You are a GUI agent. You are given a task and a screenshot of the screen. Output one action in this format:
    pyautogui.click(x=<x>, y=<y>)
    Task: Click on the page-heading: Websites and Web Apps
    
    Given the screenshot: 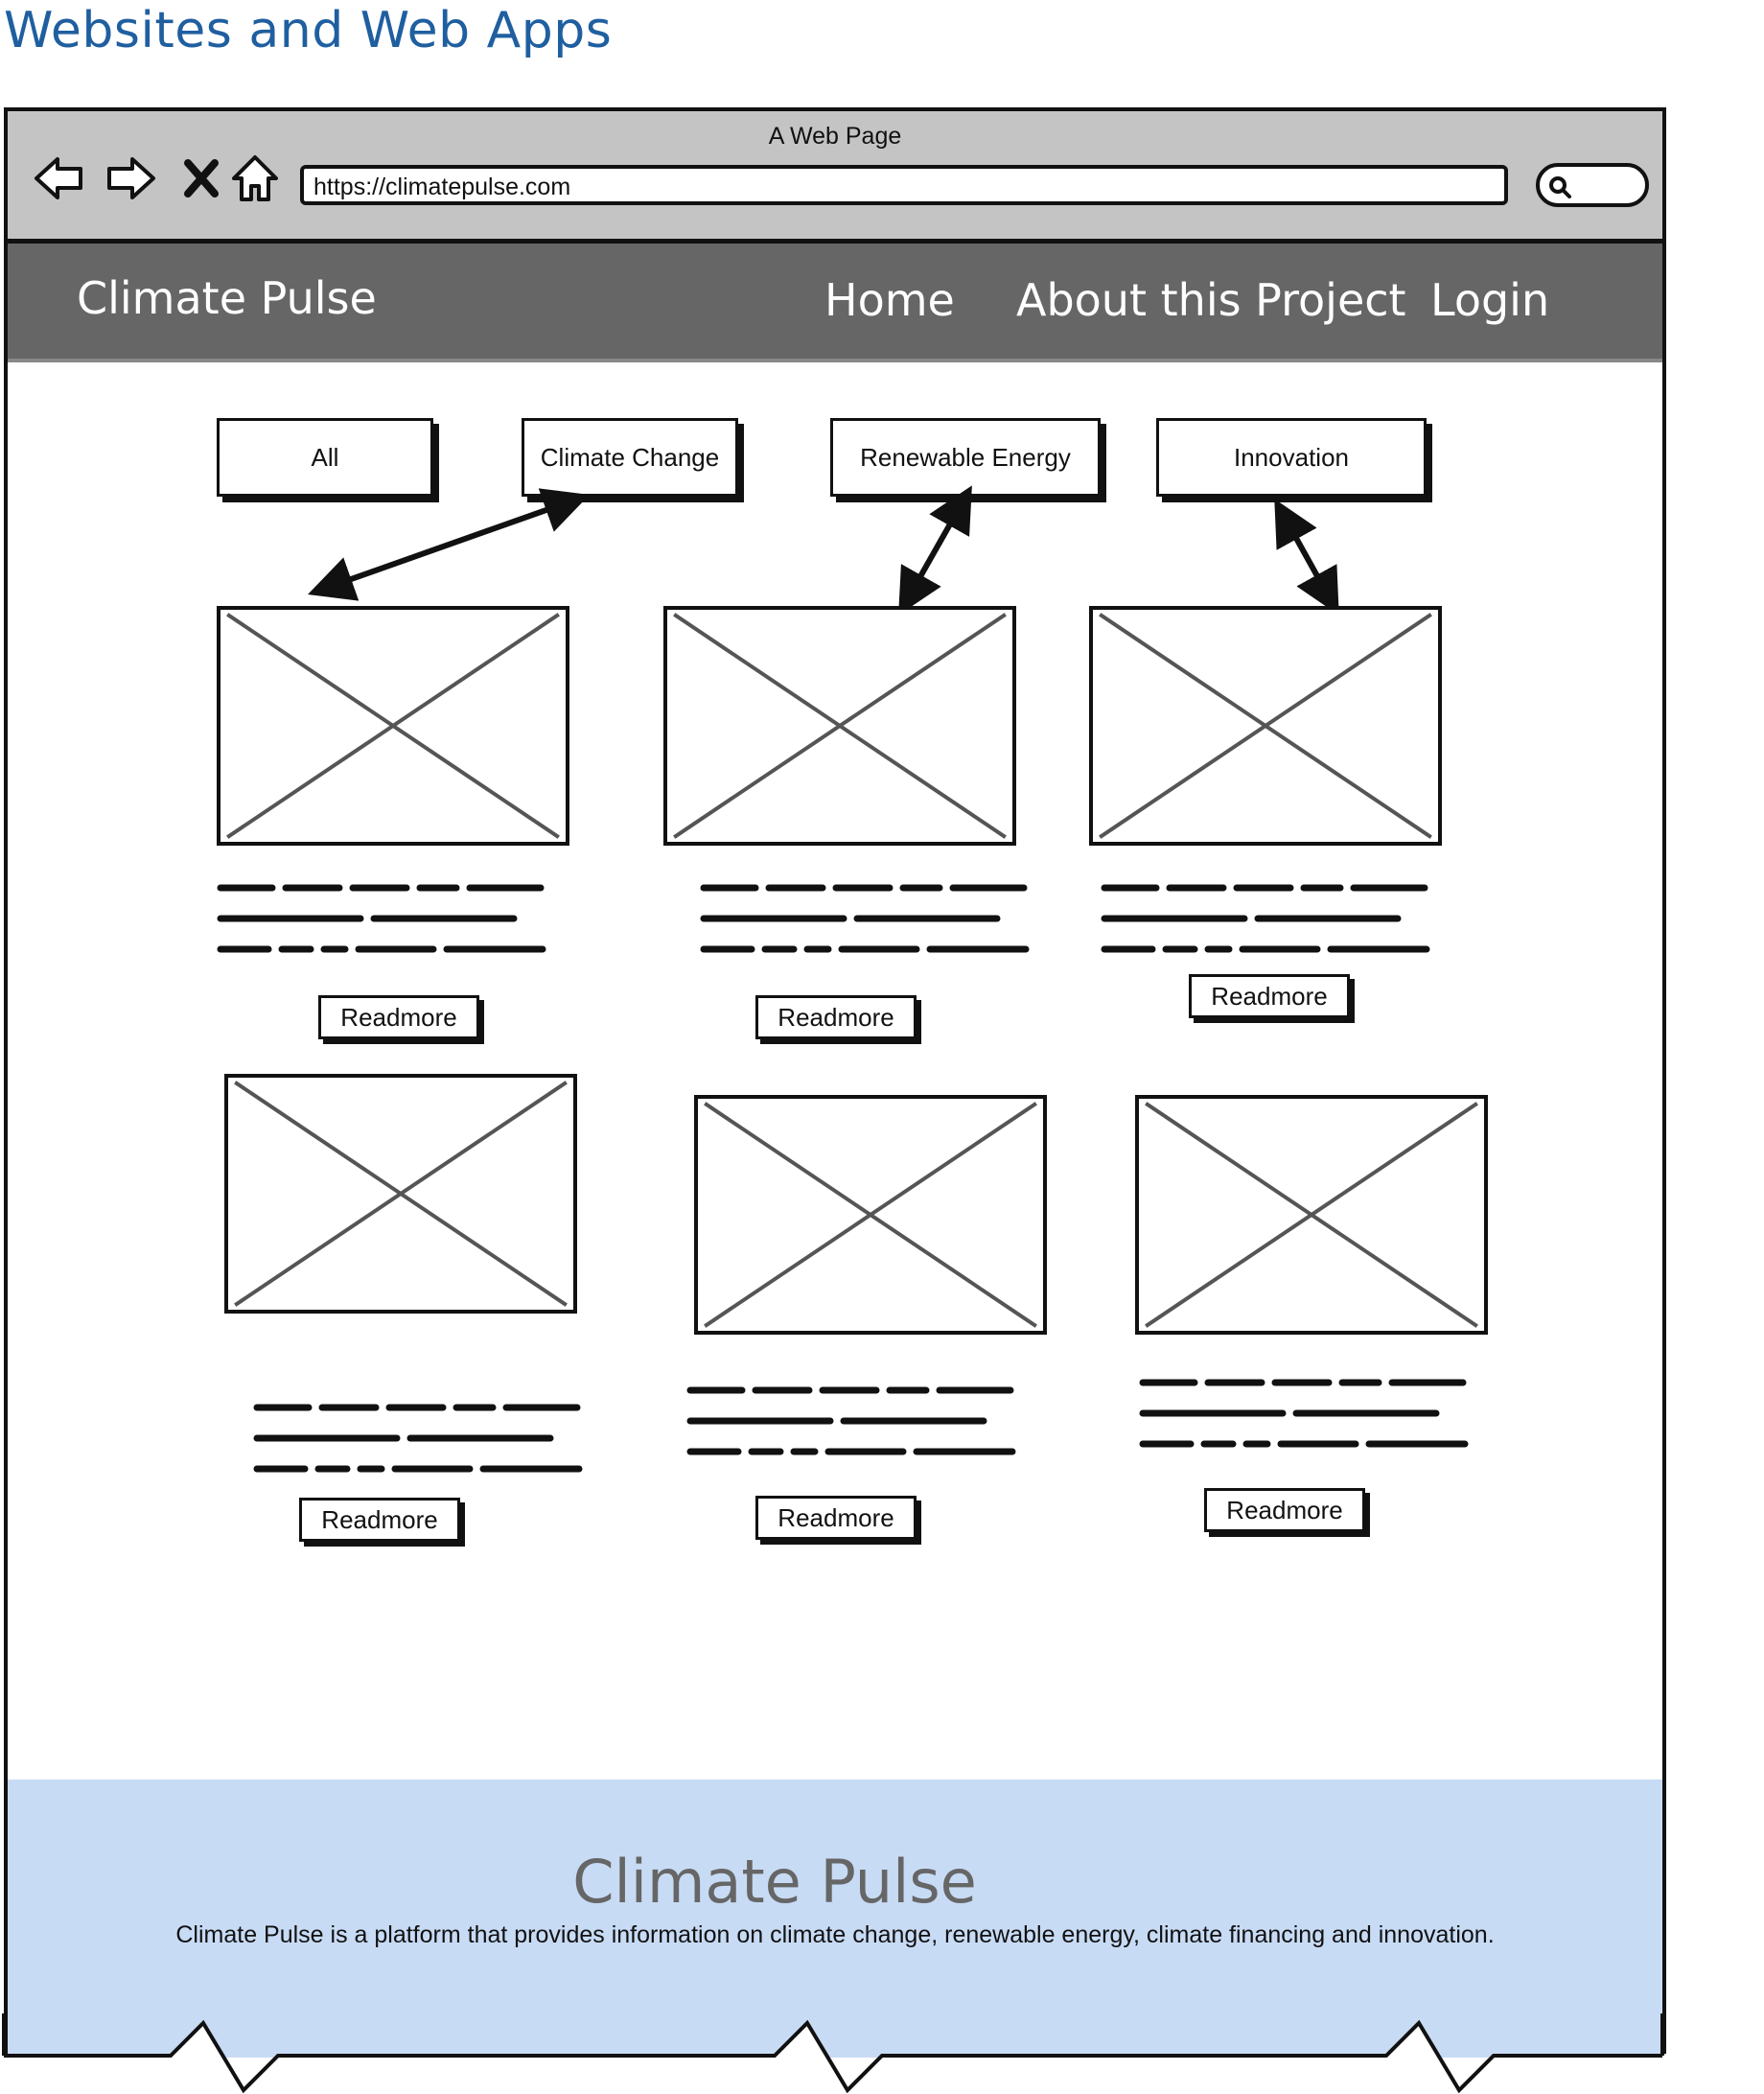 What is the action you would take?
    pyautogui.click(x=308, y=30)
    